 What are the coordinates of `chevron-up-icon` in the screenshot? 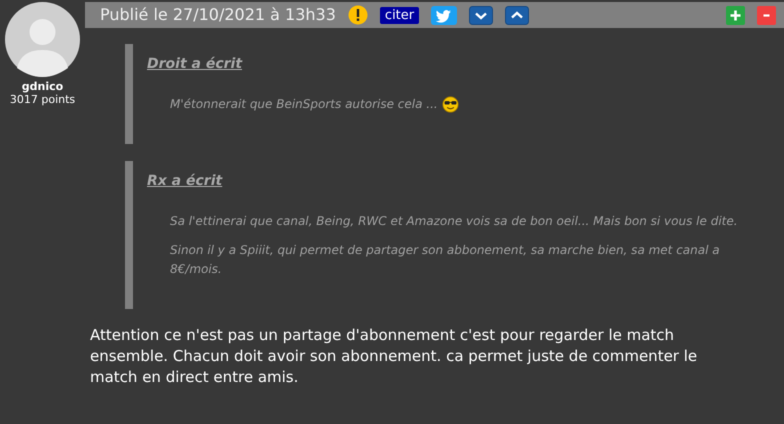 It's located at (517, 15).